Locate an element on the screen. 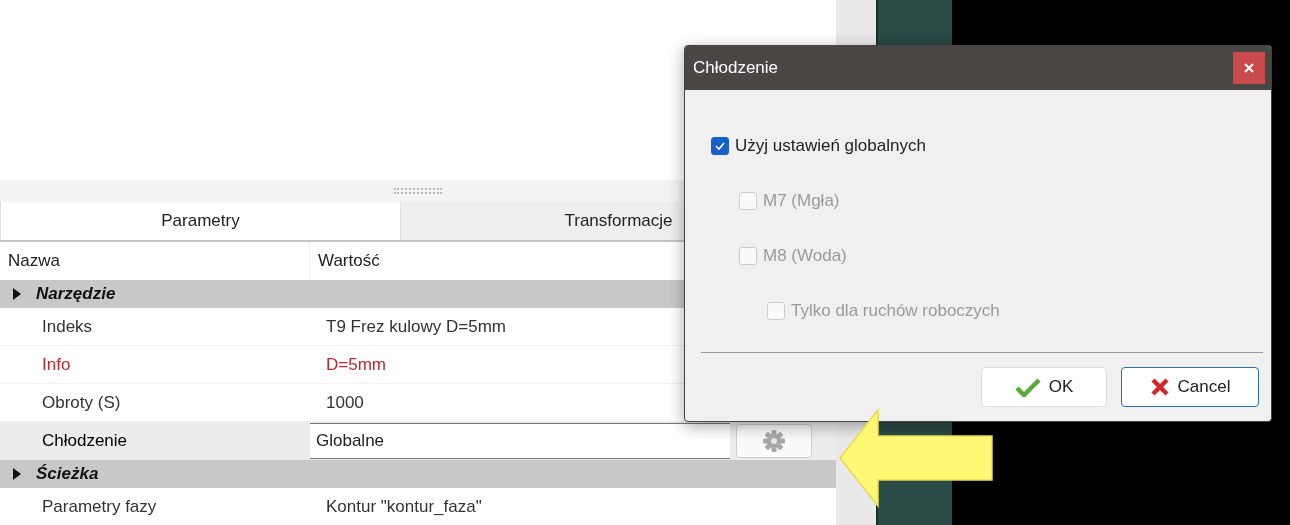  property-name: Info is located at coordinates (155, 365).